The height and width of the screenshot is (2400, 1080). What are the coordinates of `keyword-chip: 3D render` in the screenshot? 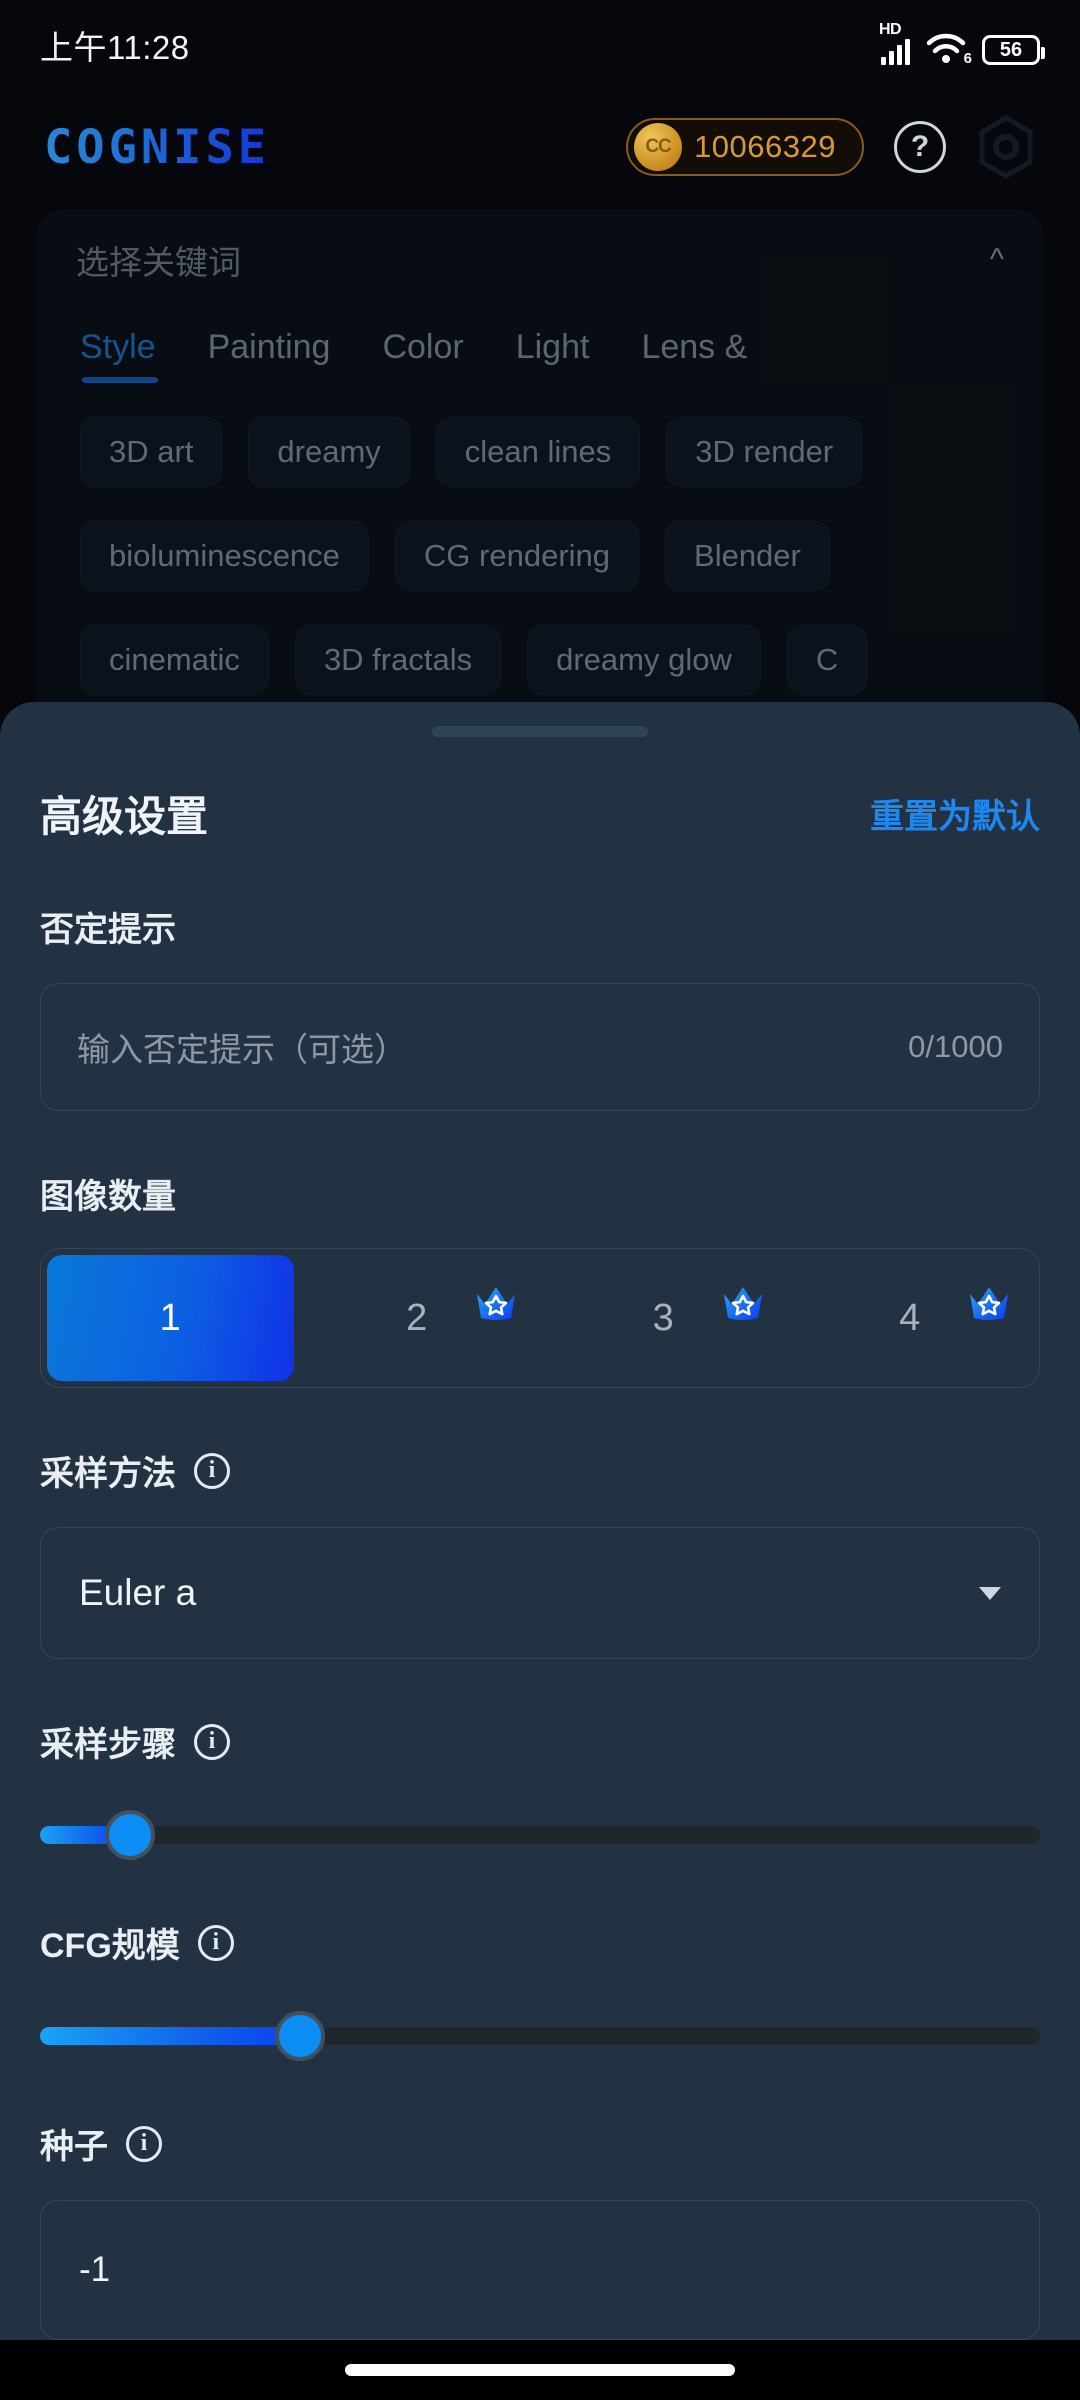 It's located at (764, 452).